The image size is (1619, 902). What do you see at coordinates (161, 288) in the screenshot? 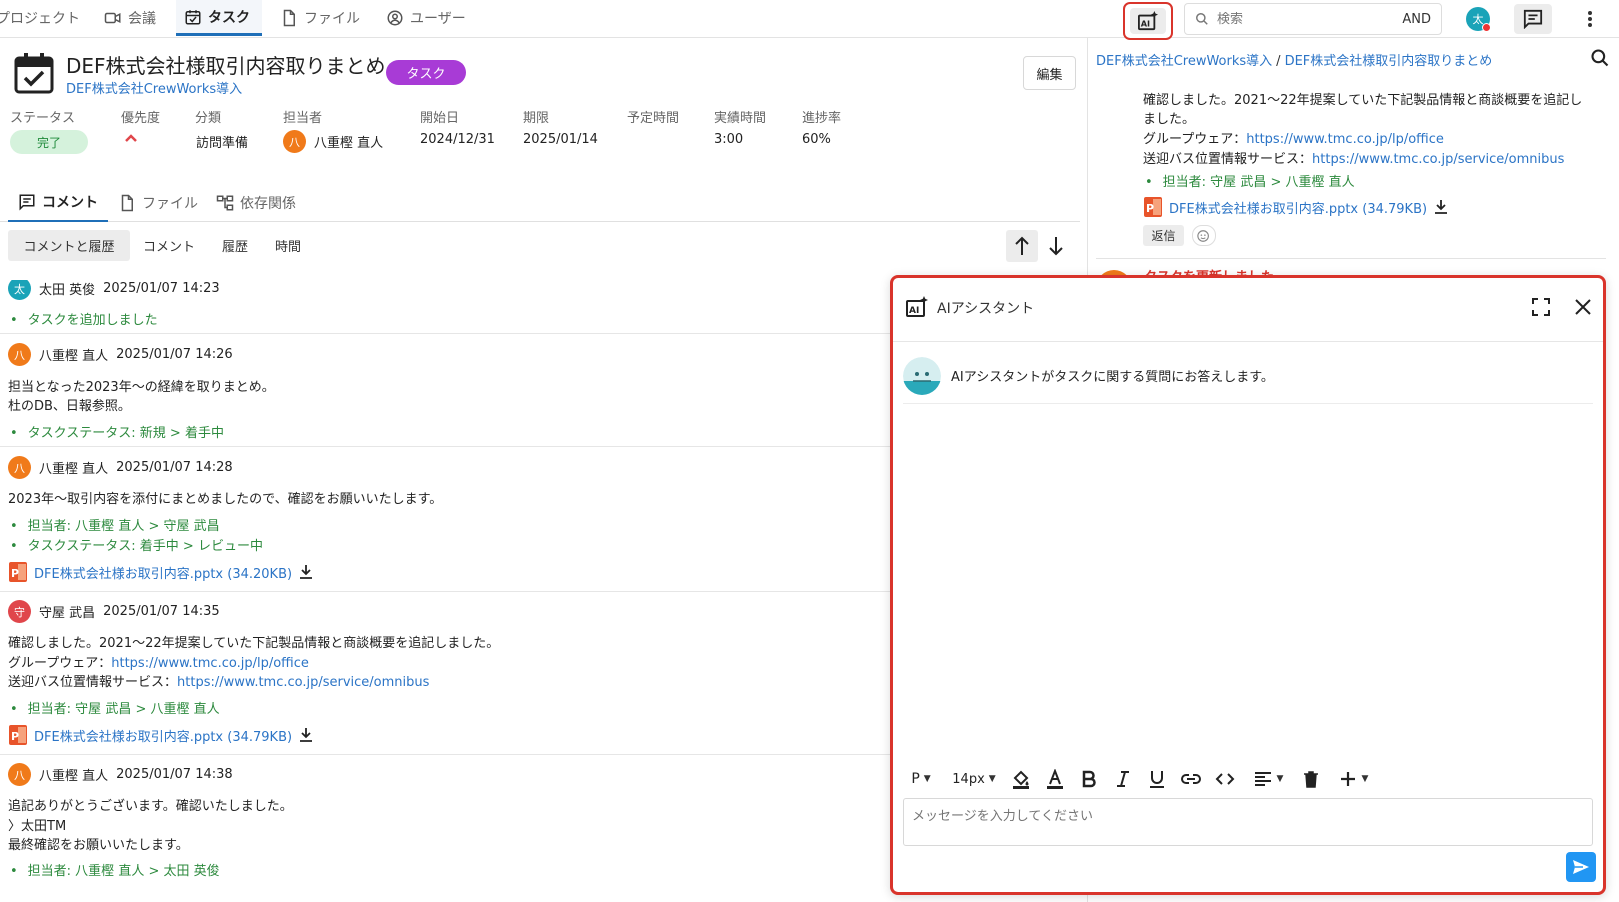
I see `timestamp: 2025/01/07 14:23` at bounding box center [161, 288].